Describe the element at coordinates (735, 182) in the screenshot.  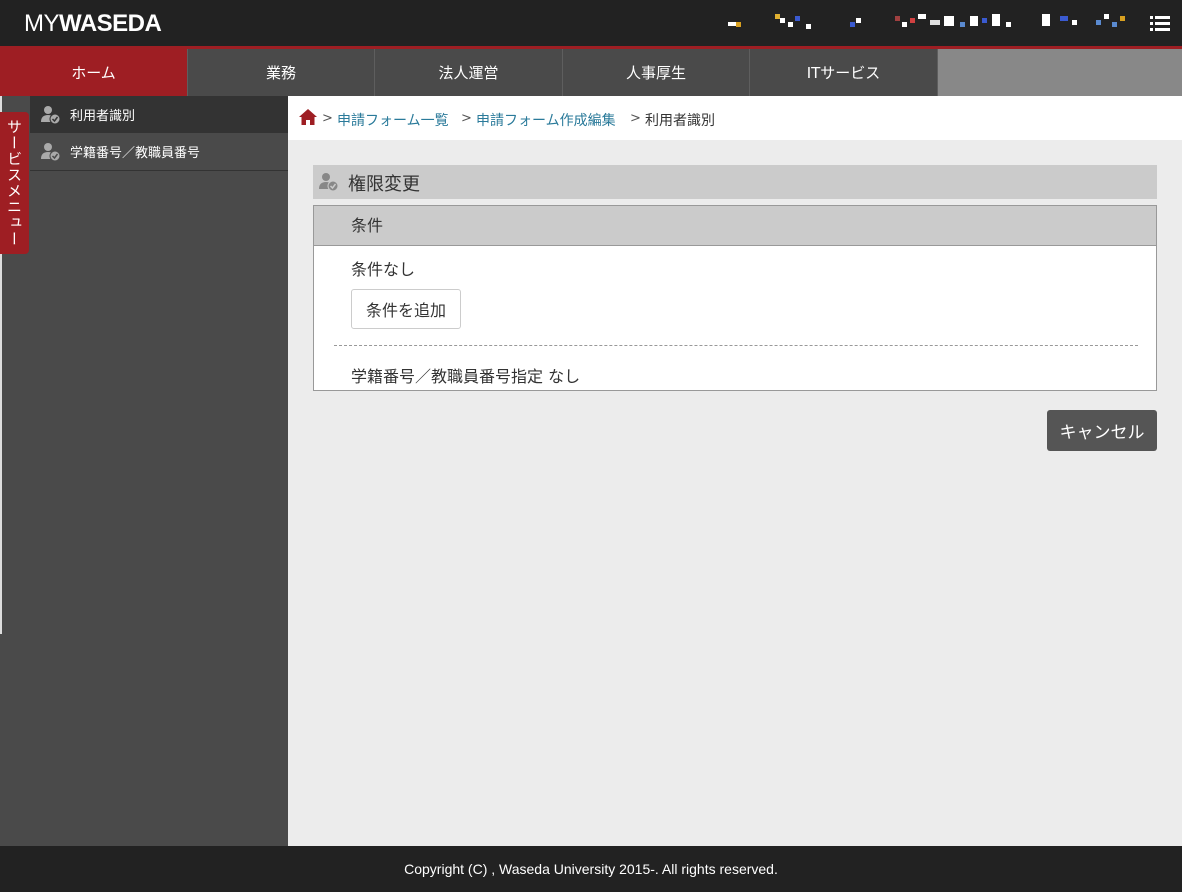
I see `section-header: 権限変更` at that location.